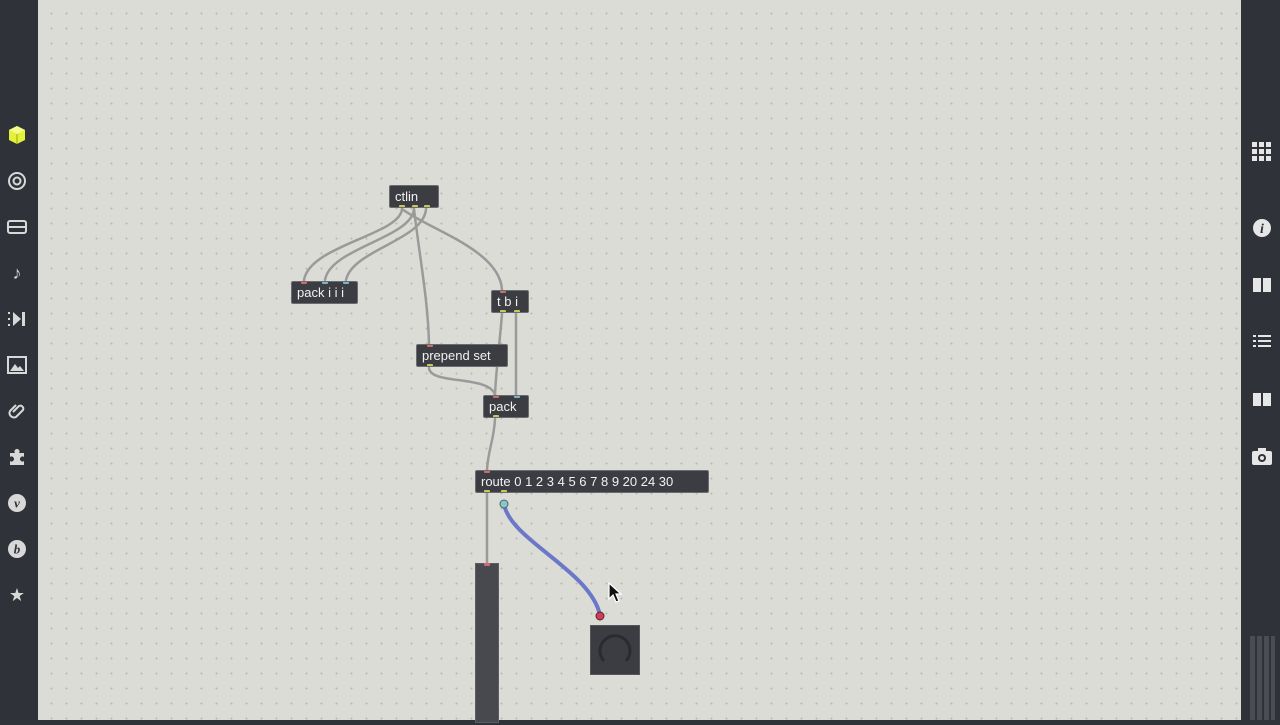 This screenshot has width=1280, height=725. Describe the element at coordinates (1262, 678) in the screenshot. I see `level-meter` at that location.